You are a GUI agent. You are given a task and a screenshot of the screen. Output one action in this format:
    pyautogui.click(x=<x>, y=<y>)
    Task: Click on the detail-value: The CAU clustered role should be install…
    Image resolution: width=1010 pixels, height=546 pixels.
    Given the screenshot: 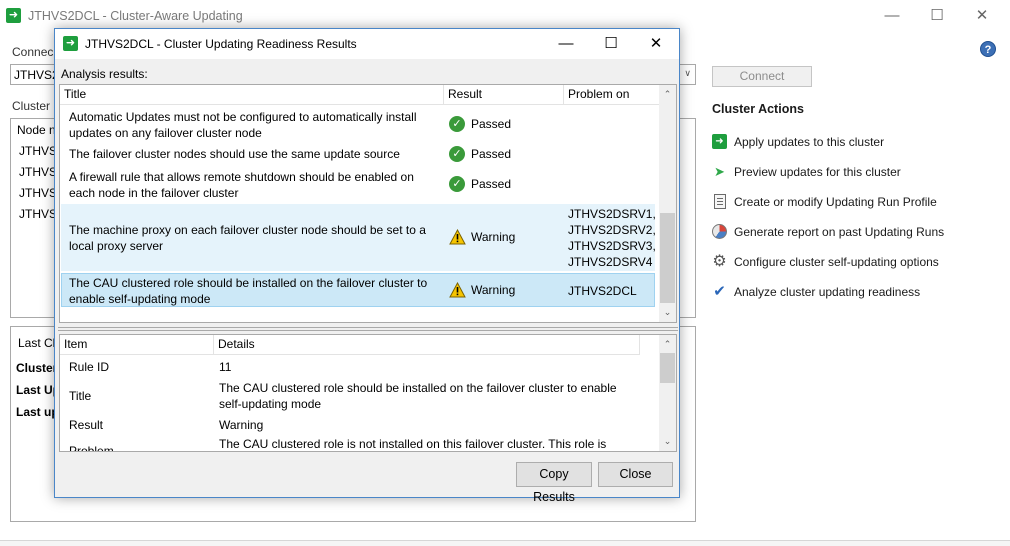 What is the action you would take?
    pyautogui.click(x=418, y=396)
    